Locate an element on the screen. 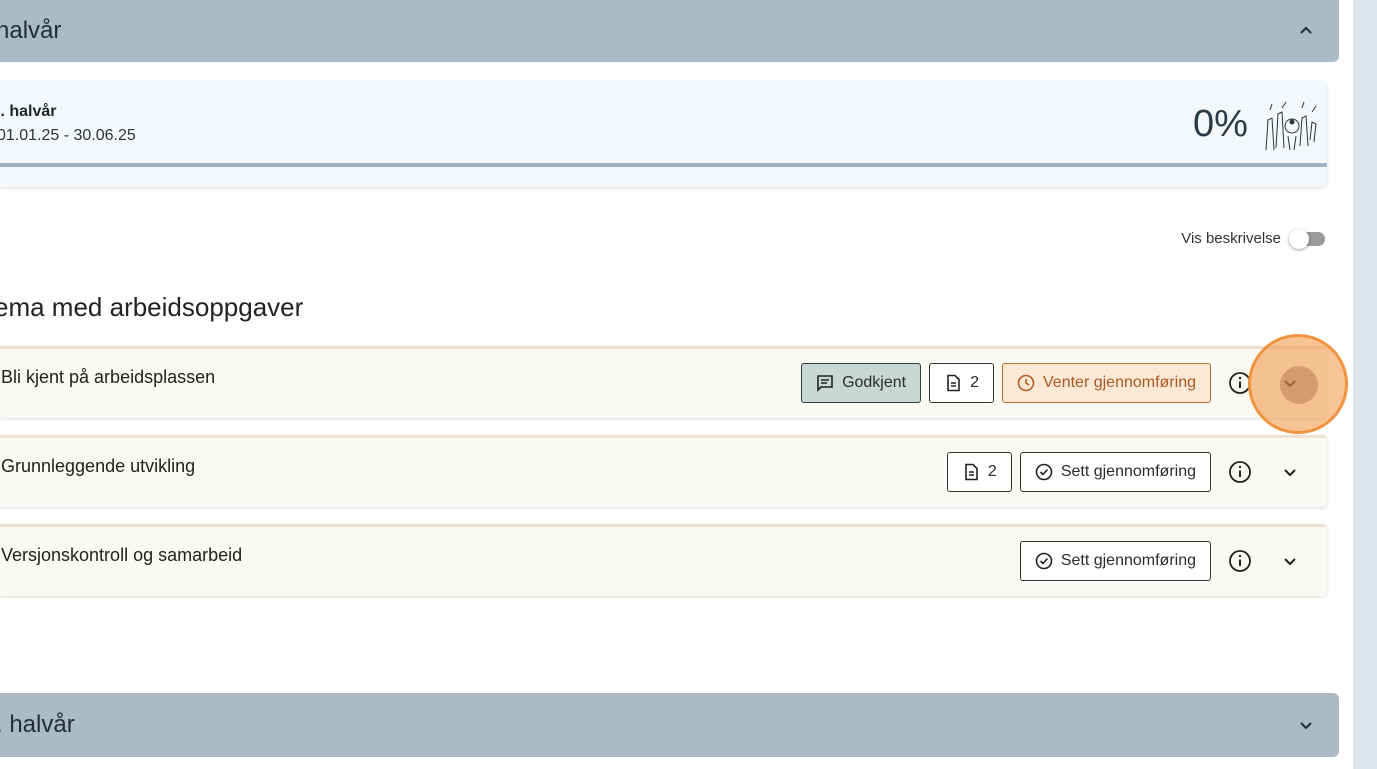  section-header-second-half: . halvår is located at coordinates (669, 725).